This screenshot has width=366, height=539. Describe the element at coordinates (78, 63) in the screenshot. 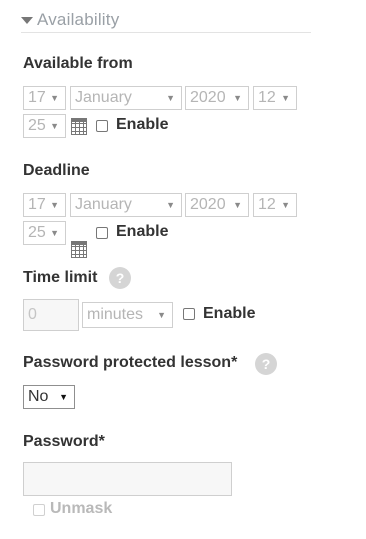

I see `available-from-label: Available from` at that location.